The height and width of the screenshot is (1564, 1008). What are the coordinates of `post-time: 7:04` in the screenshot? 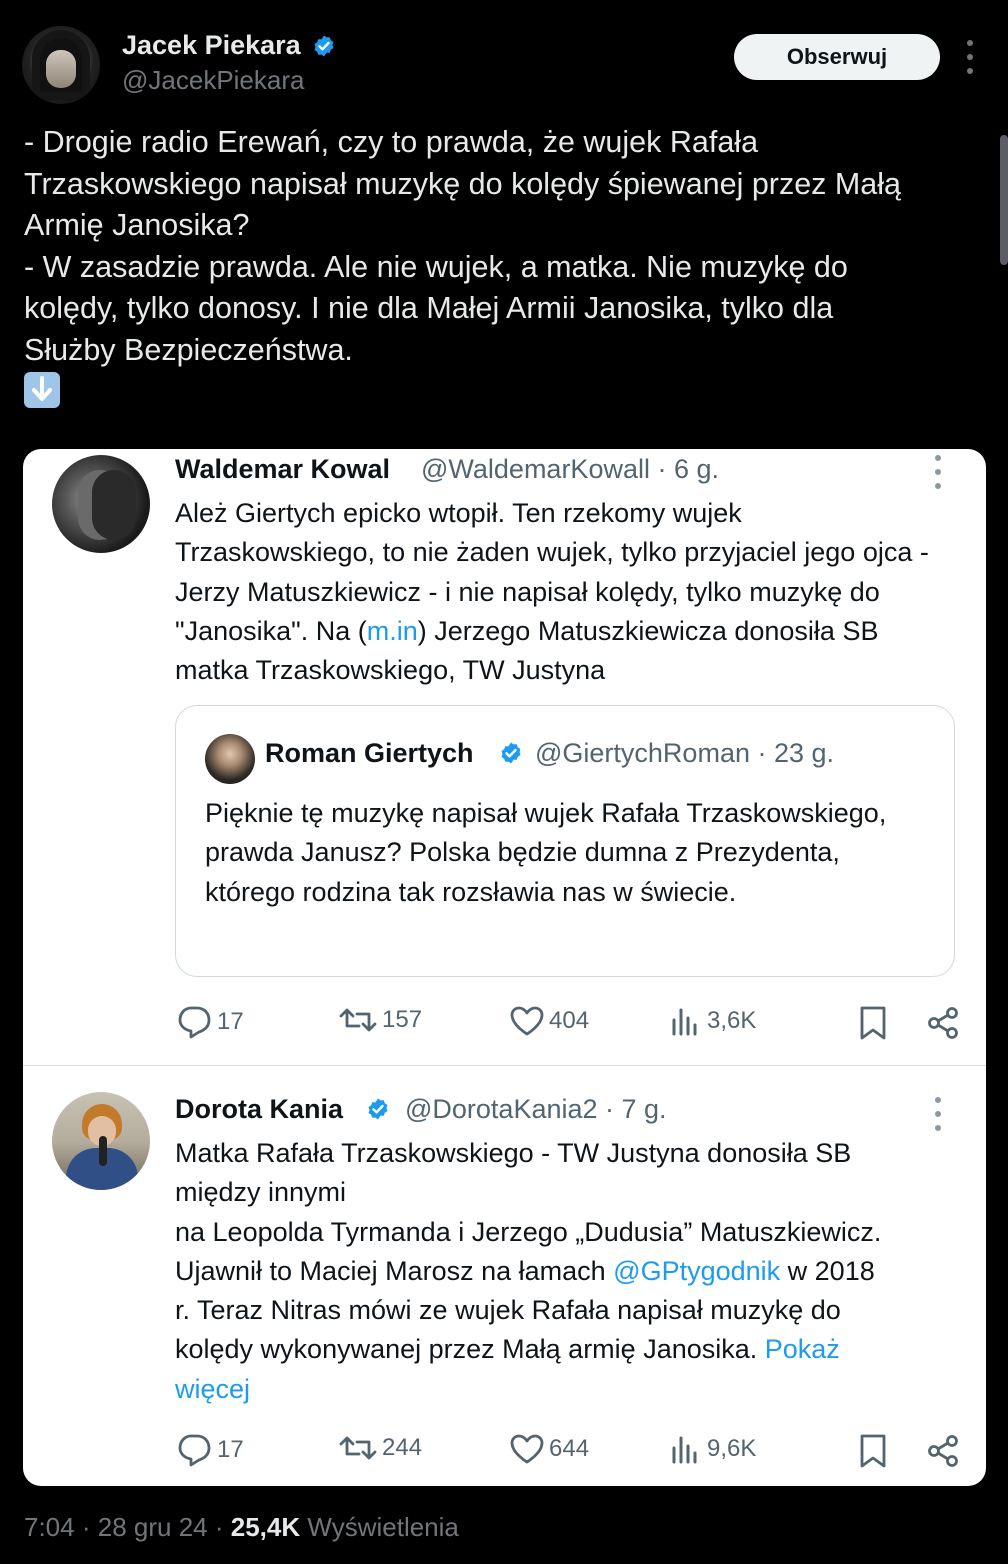 It's located at (49, 1527).